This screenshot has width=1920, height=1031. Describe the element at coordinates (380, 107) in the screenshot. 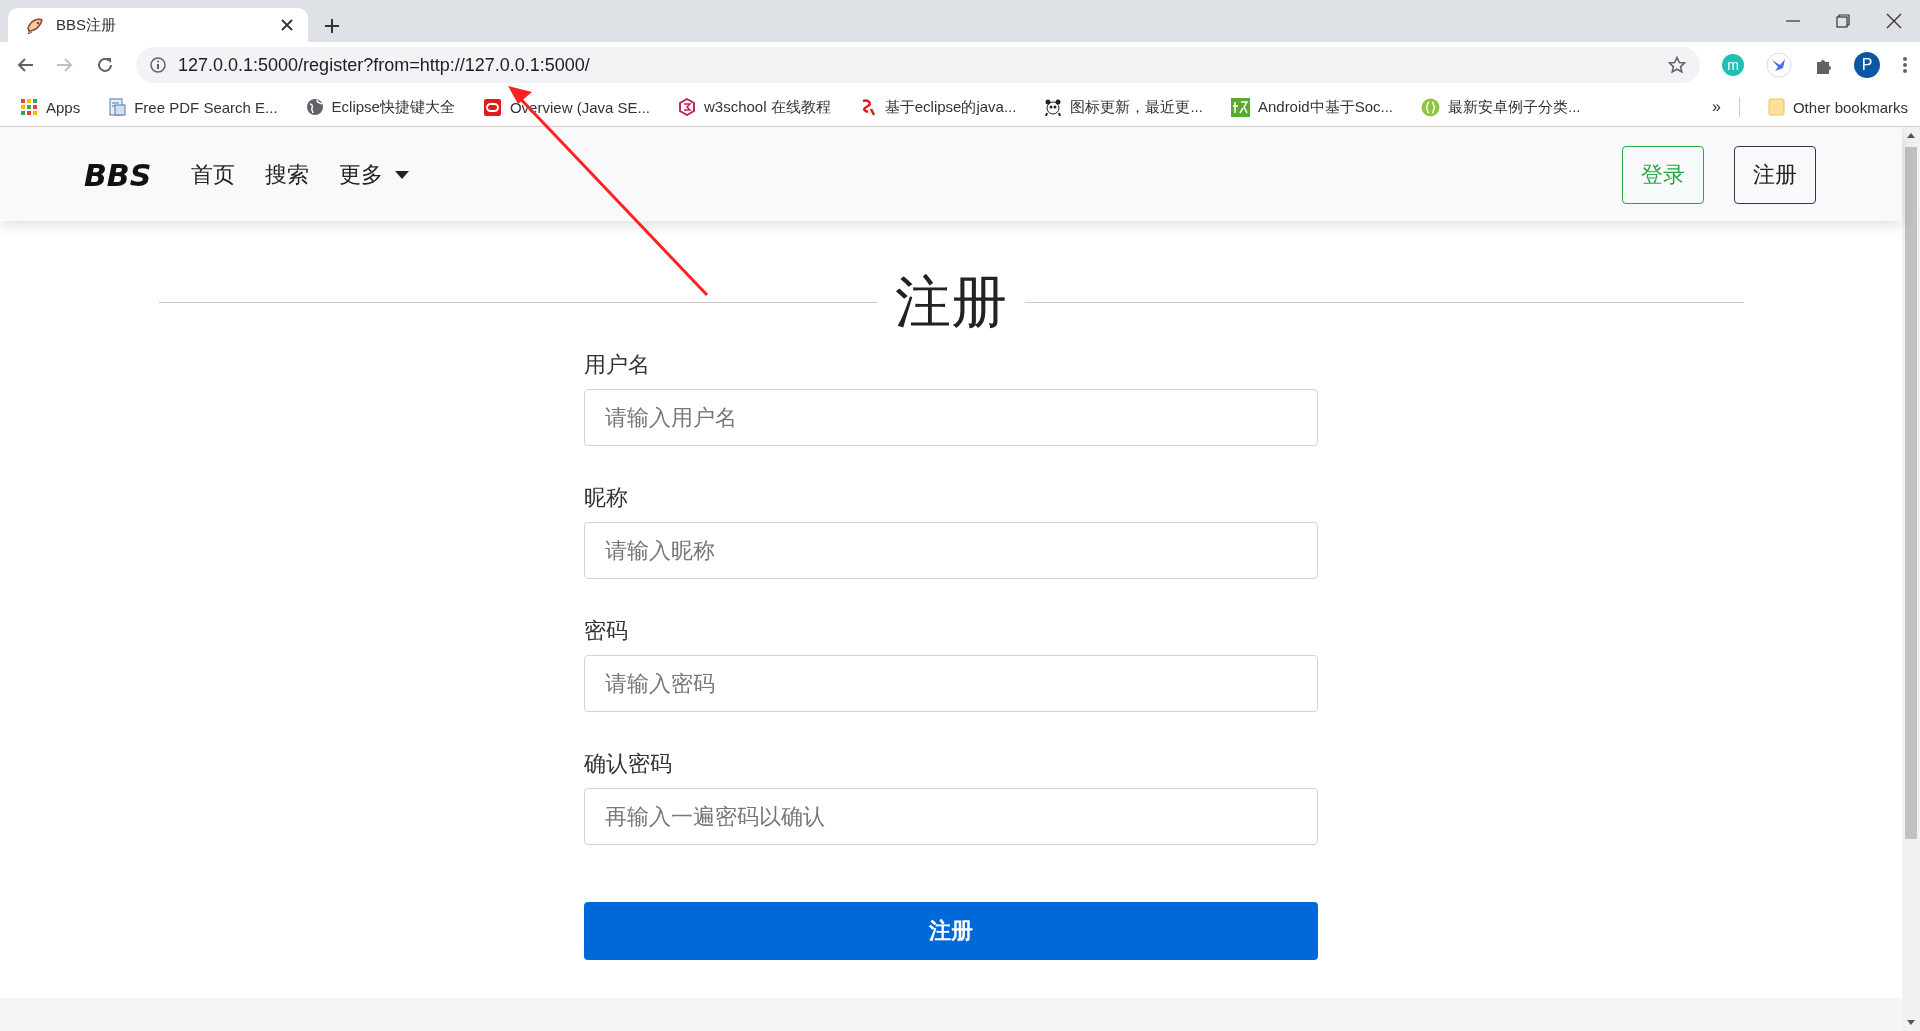

I see `bookmark-link: Eclipse快捷键大全` at that location.